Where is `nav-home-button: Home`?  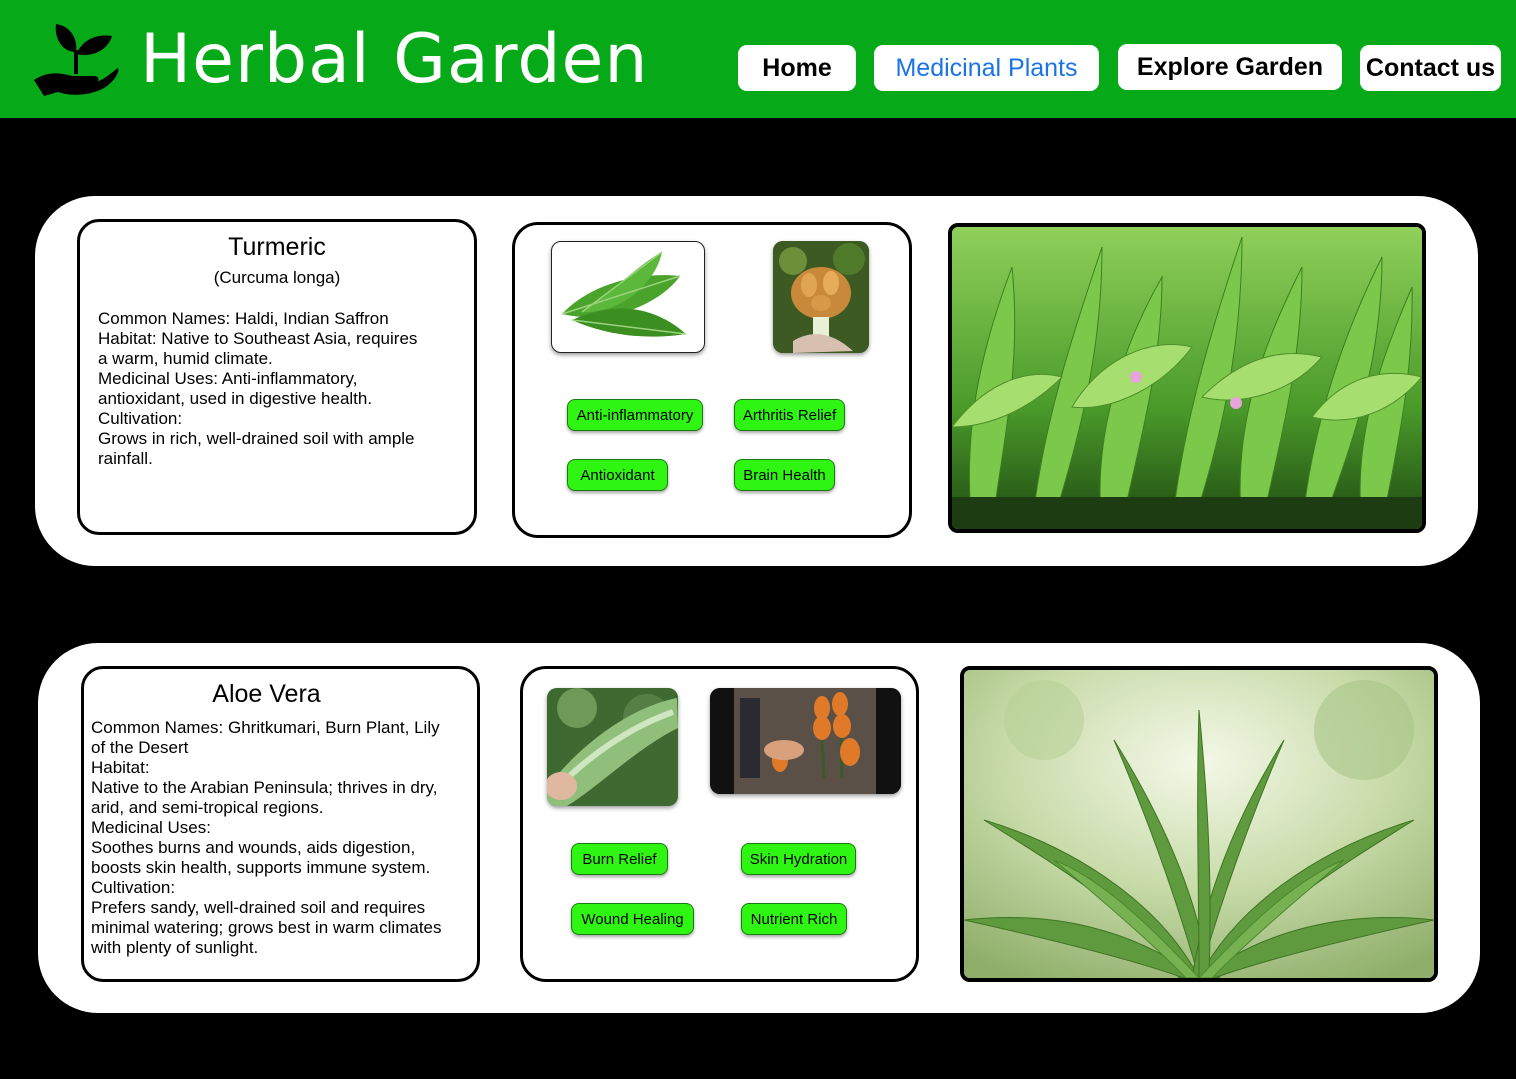 nav-home-button: Home is located at coordinates (797, 68).